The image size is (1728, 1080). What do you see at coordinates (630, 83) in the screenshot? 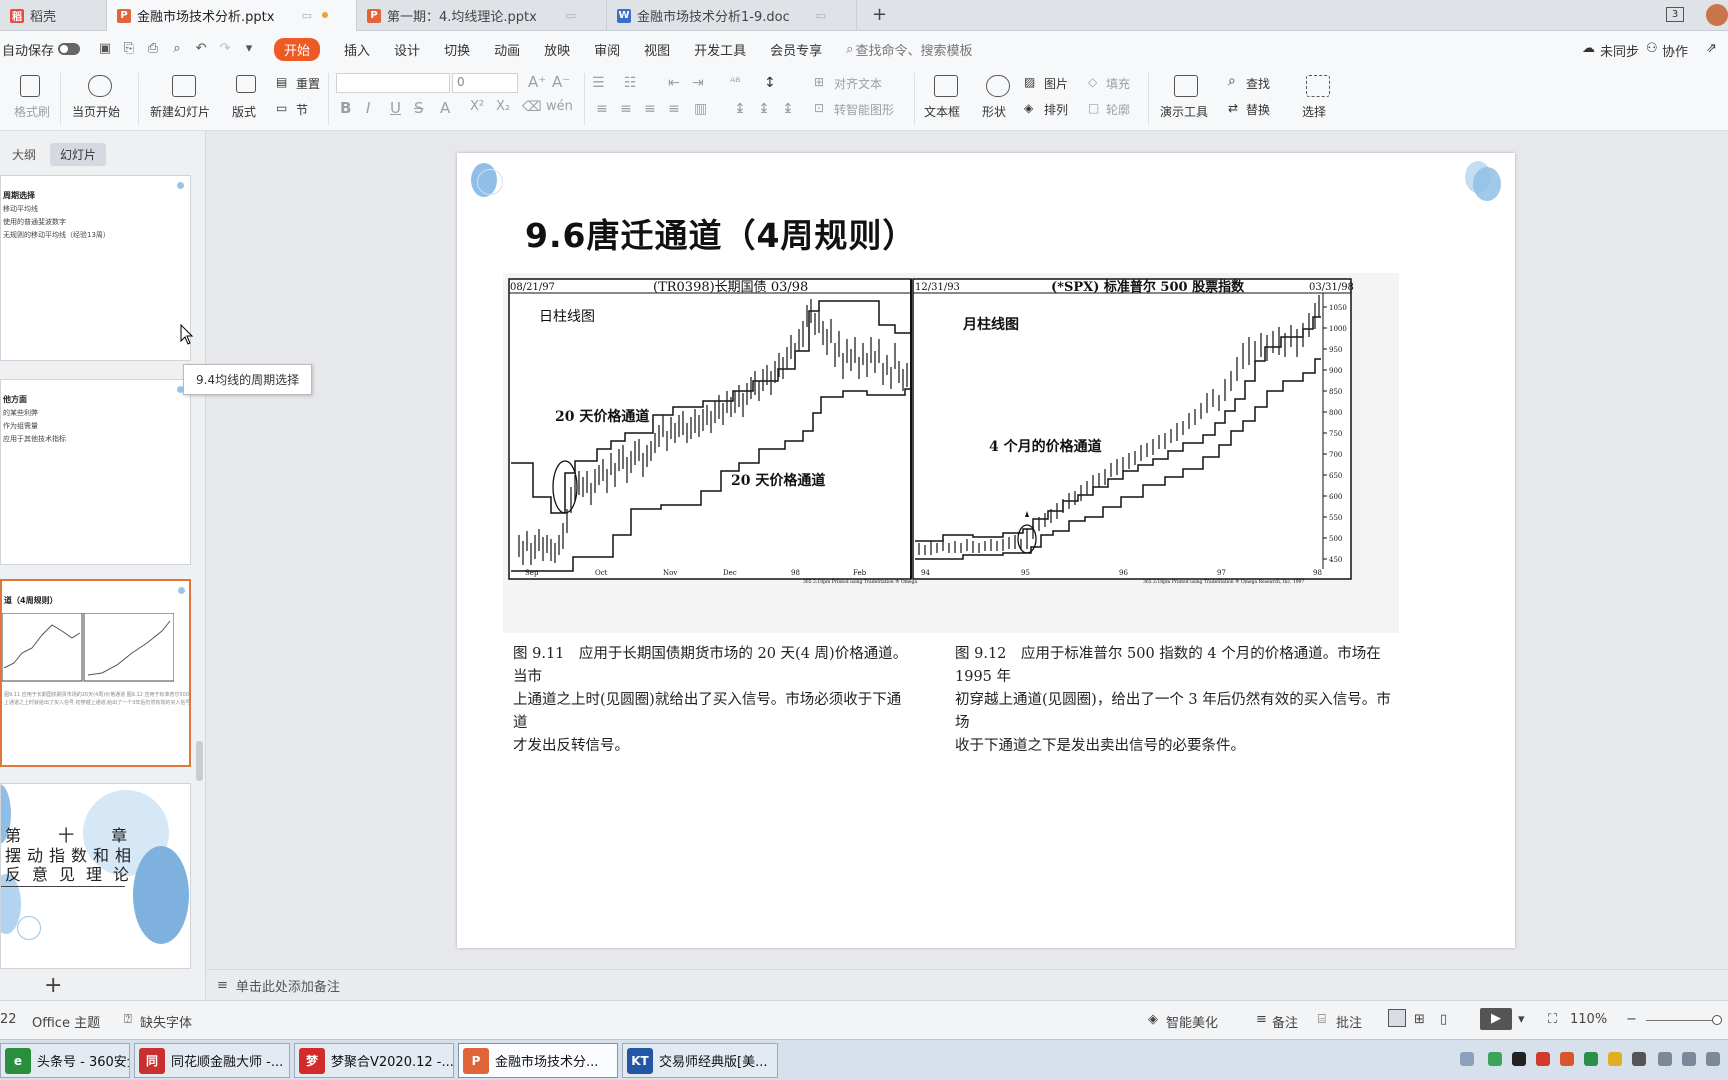
I see `numbering-icon: ☷` at bounding box center [630, 83].